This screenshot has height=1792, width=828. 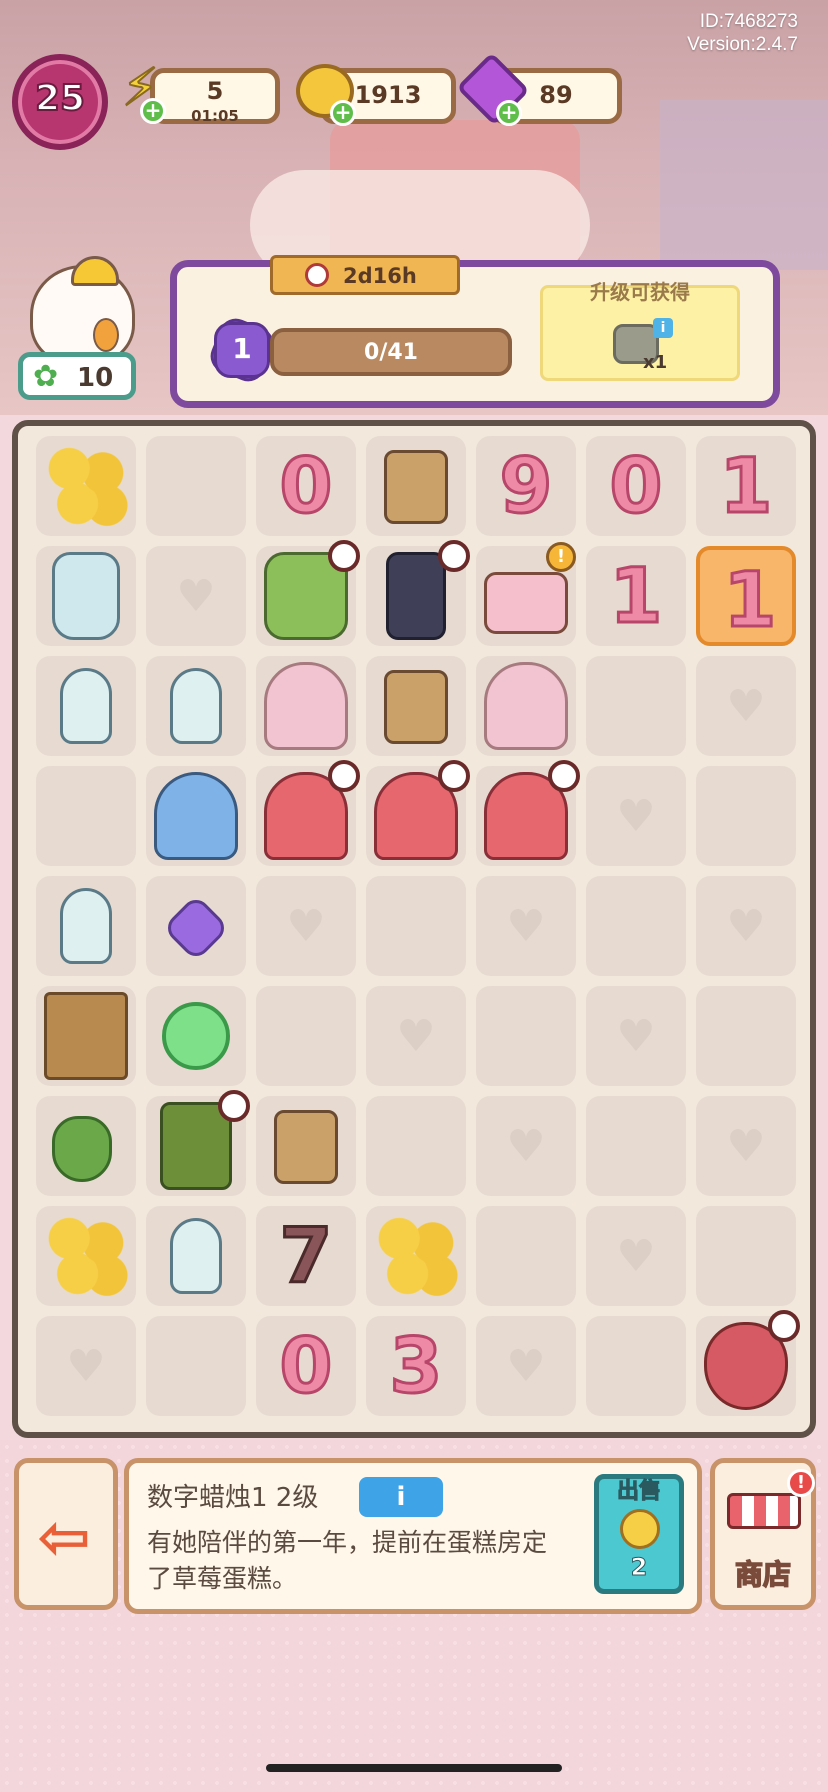 I want to click on purple-star-item, so click(x=196, y=928).